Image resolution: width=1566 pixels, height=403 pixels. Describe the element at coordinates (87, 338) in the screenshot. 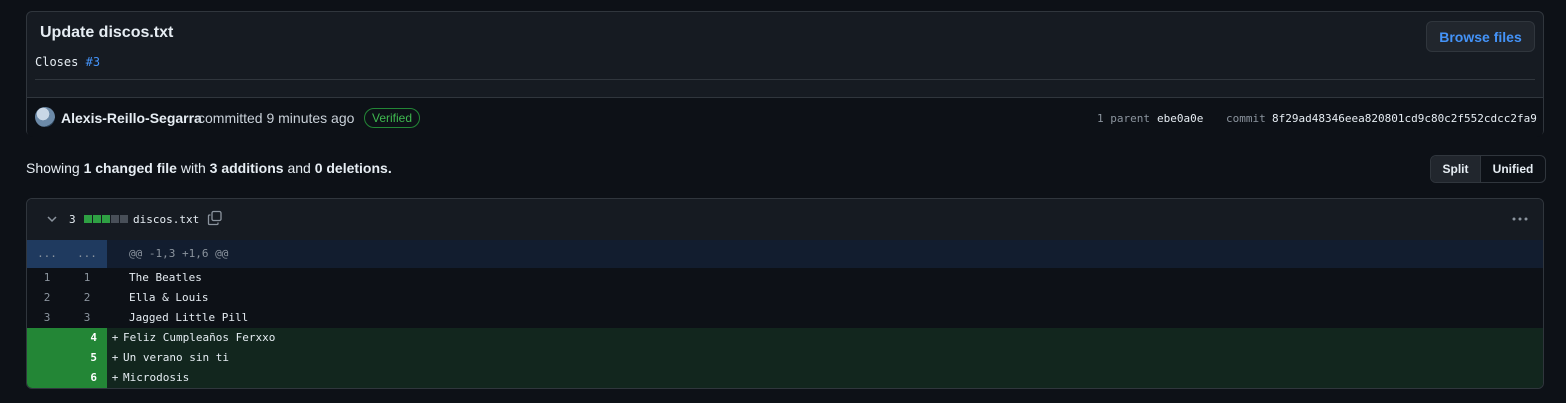

I see `new-line-number: 4` at that location.